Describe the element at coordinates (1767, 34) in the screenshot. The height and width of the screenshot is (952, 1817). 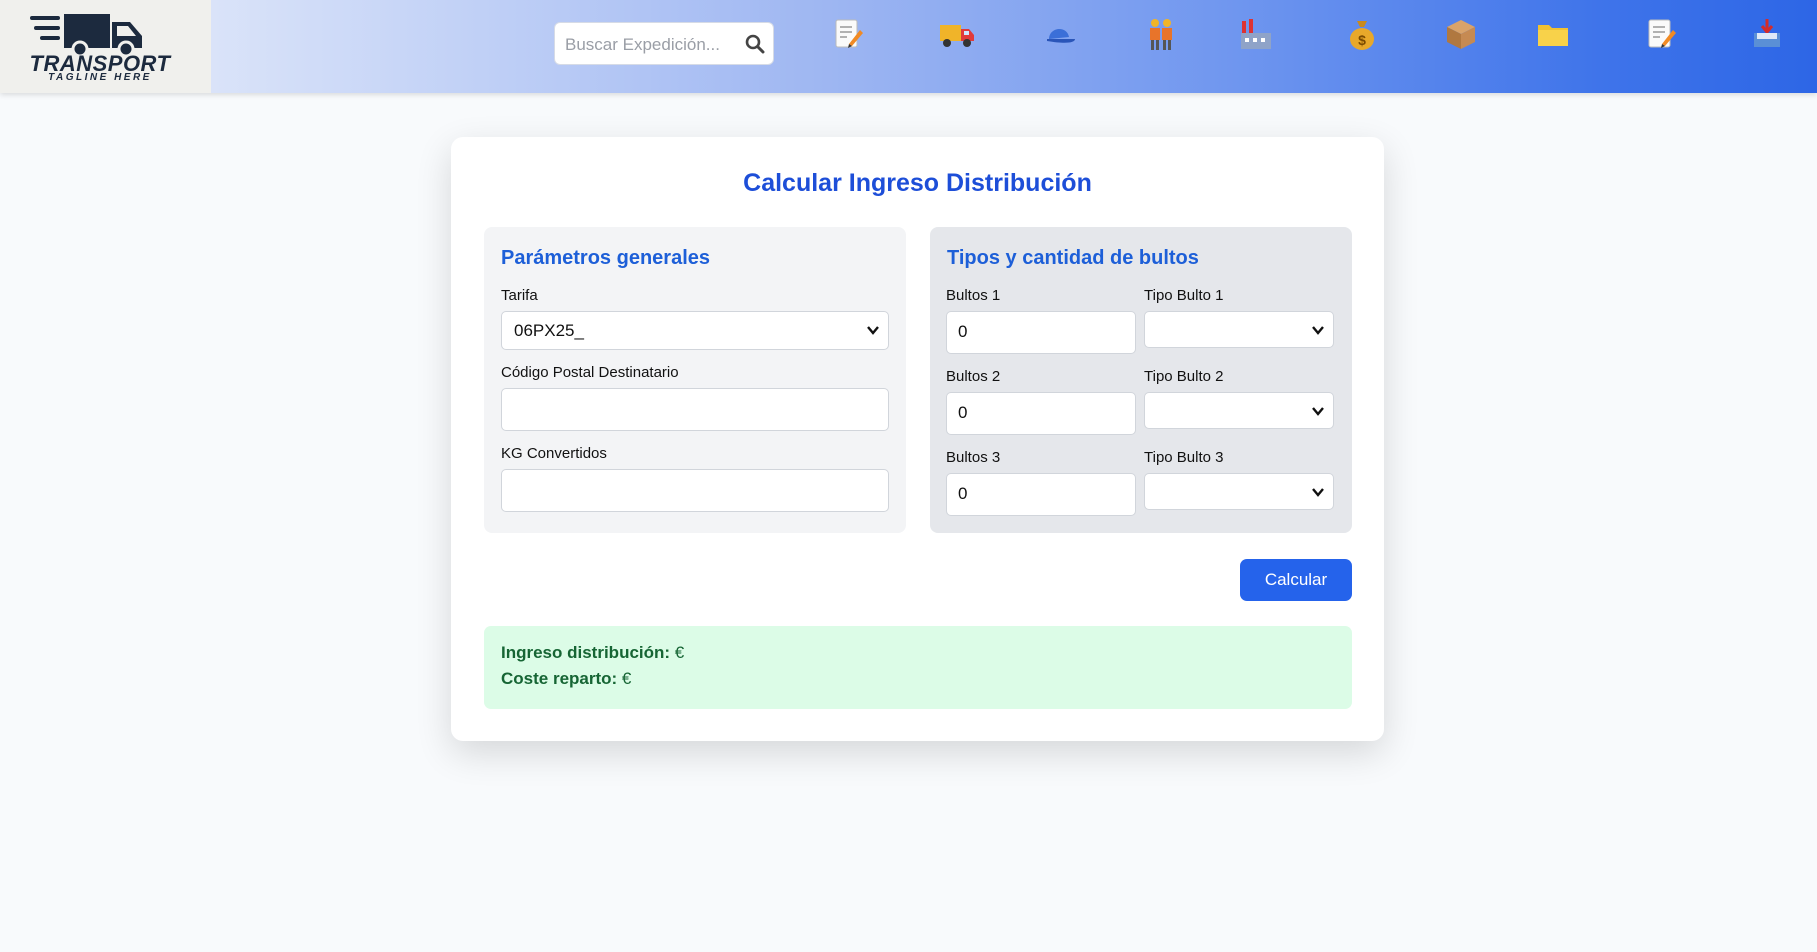
I see `inbox-tray-icon` at that location.